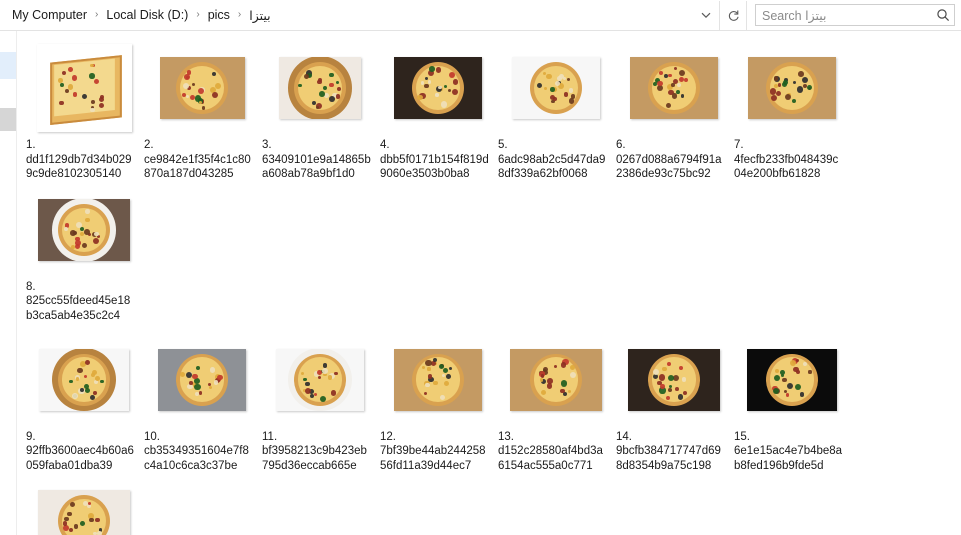 This screenshot has height=535, width=961. Describe the element at coordinates (668, 458) in the screenshot. I see `file-name: 9bcfb384717747d698d8354b9a75c198` at that location.